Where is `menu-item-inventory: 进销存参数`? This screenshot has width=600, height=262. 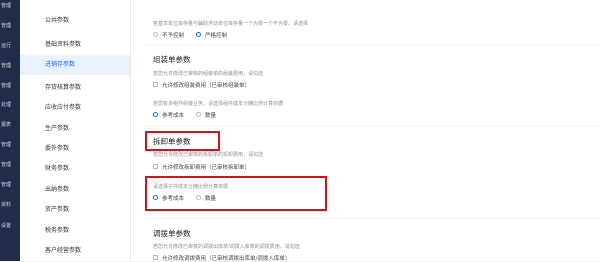 menu-item-inventory: 进销存参数 is located at coordinates (75, 65).